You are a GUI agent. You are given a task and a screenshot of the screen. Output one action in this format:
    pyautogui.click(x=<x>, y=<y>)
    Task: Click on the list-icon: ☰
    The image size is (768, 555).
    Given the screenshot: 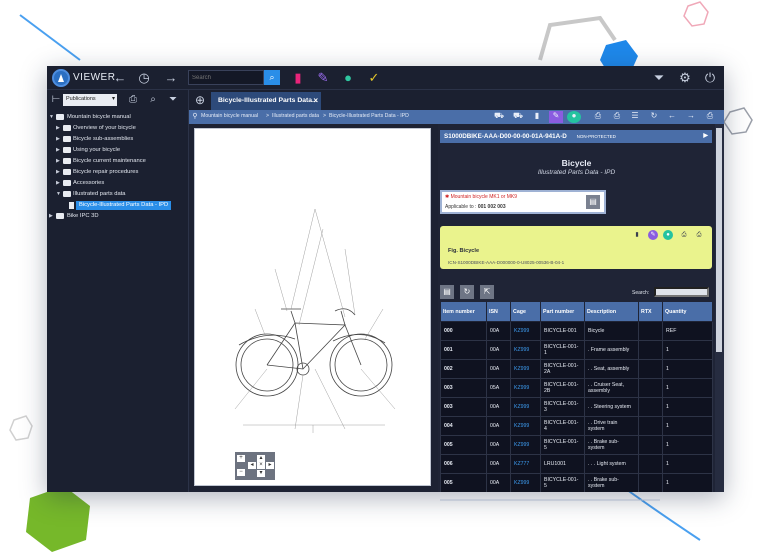 What is the action you would take?
    pyautogui.click(x=635, y=115)
    